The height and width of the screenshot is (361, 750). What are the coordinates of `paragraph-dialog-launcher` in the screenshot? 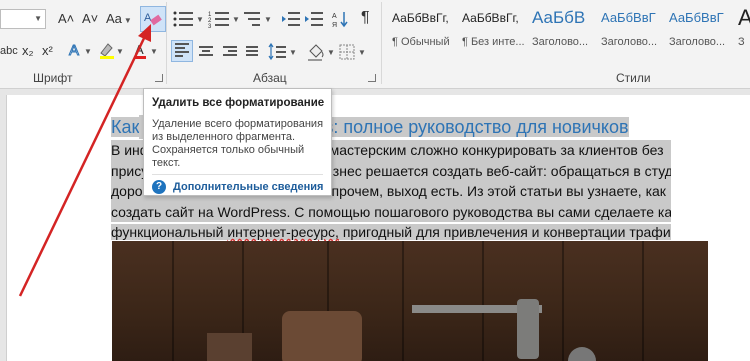 It's located at (372, 78).